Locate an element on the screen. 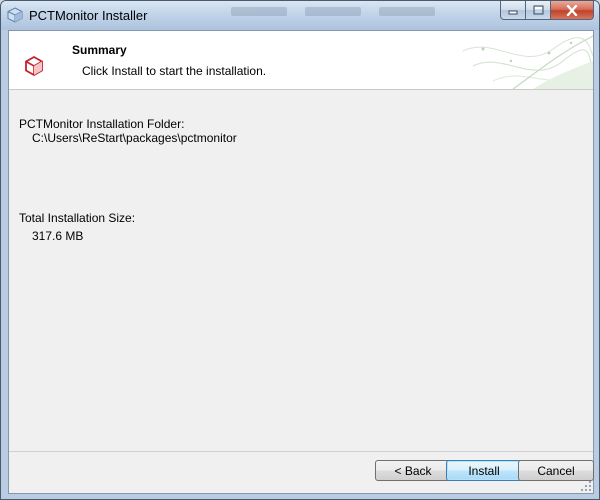  package-cube-icon is located at coordinates (34, 66).